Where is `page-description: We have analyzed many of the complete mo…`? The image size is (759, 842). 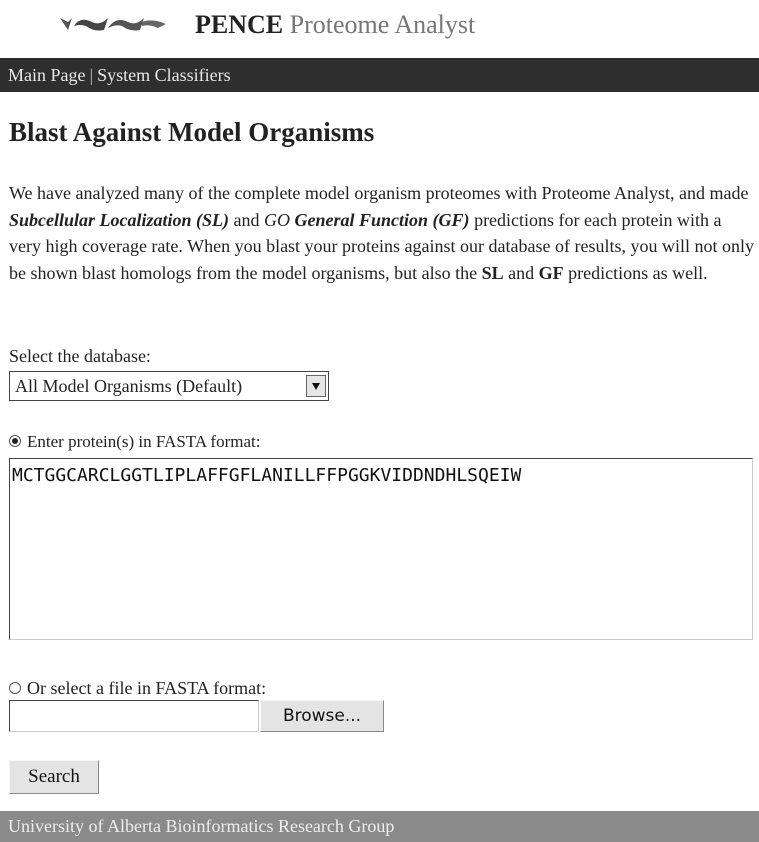
page-description: We have analyzed many of the complete mo… is located at coordinates (383, 233).